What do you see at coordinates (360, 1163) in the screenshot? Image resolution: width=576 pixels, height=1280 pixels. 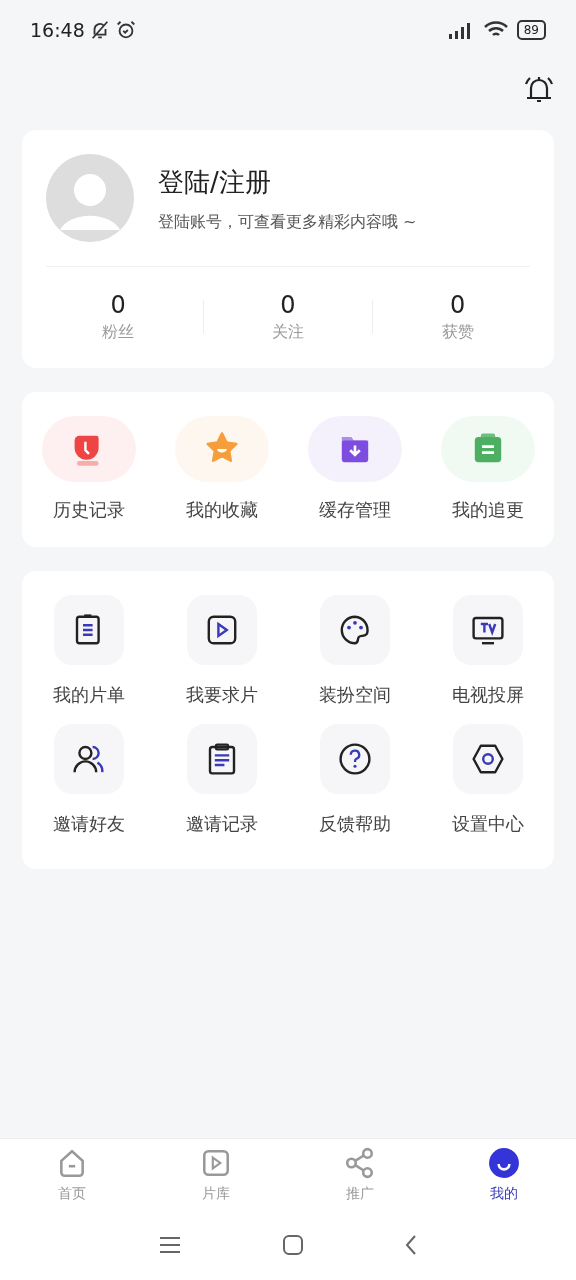 I see `share-icon` at bounding box center [360, 1163].